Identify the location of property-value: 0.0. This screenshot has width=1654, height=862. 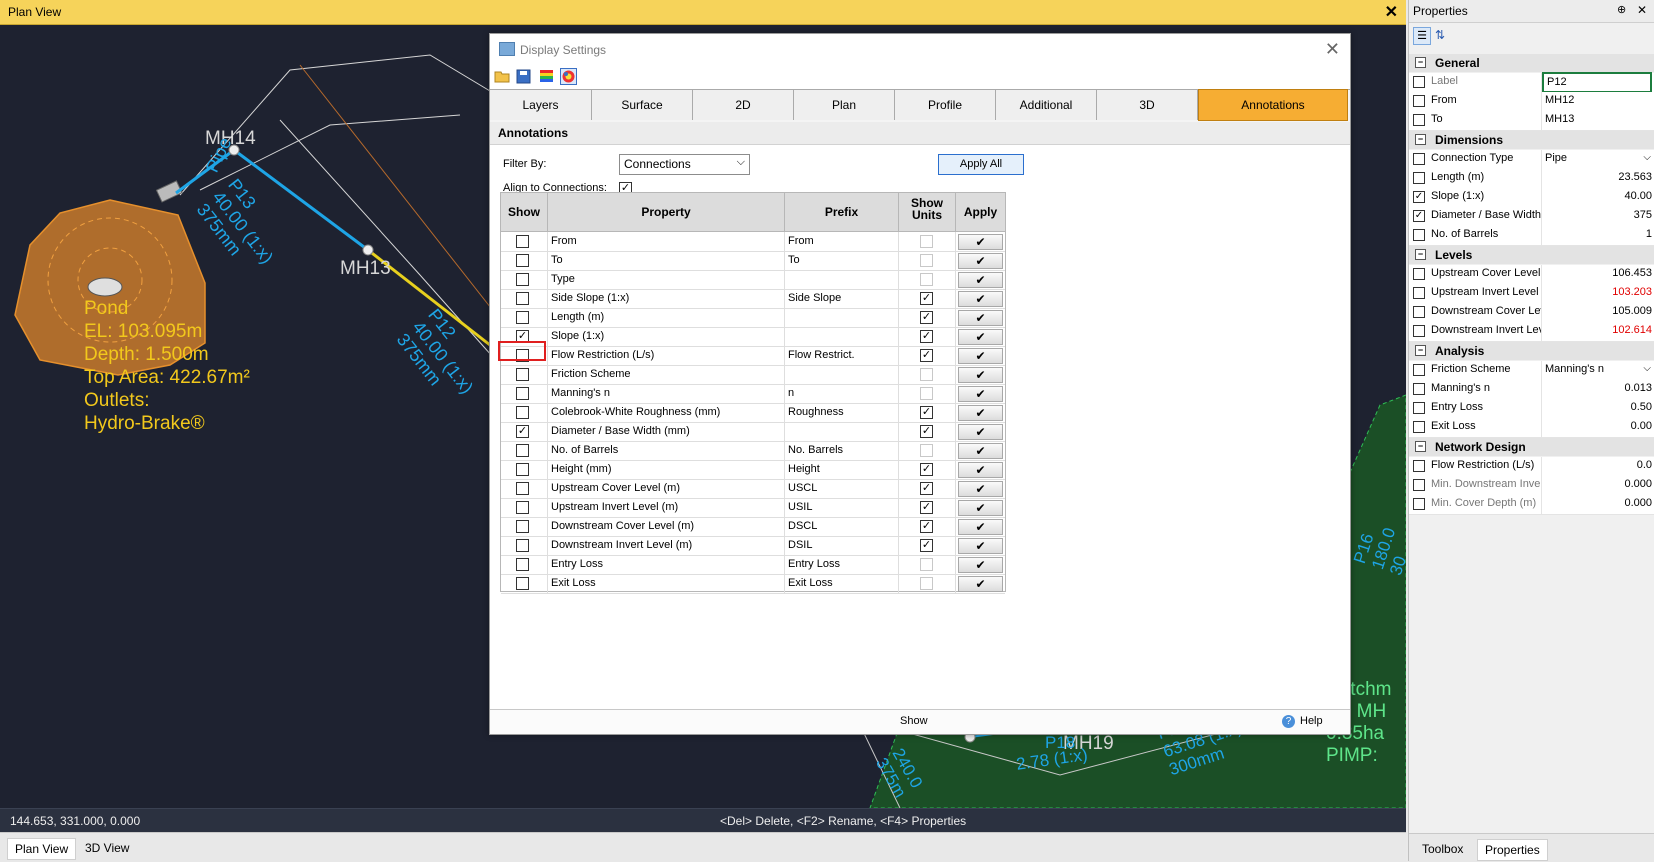
(1597, 466).